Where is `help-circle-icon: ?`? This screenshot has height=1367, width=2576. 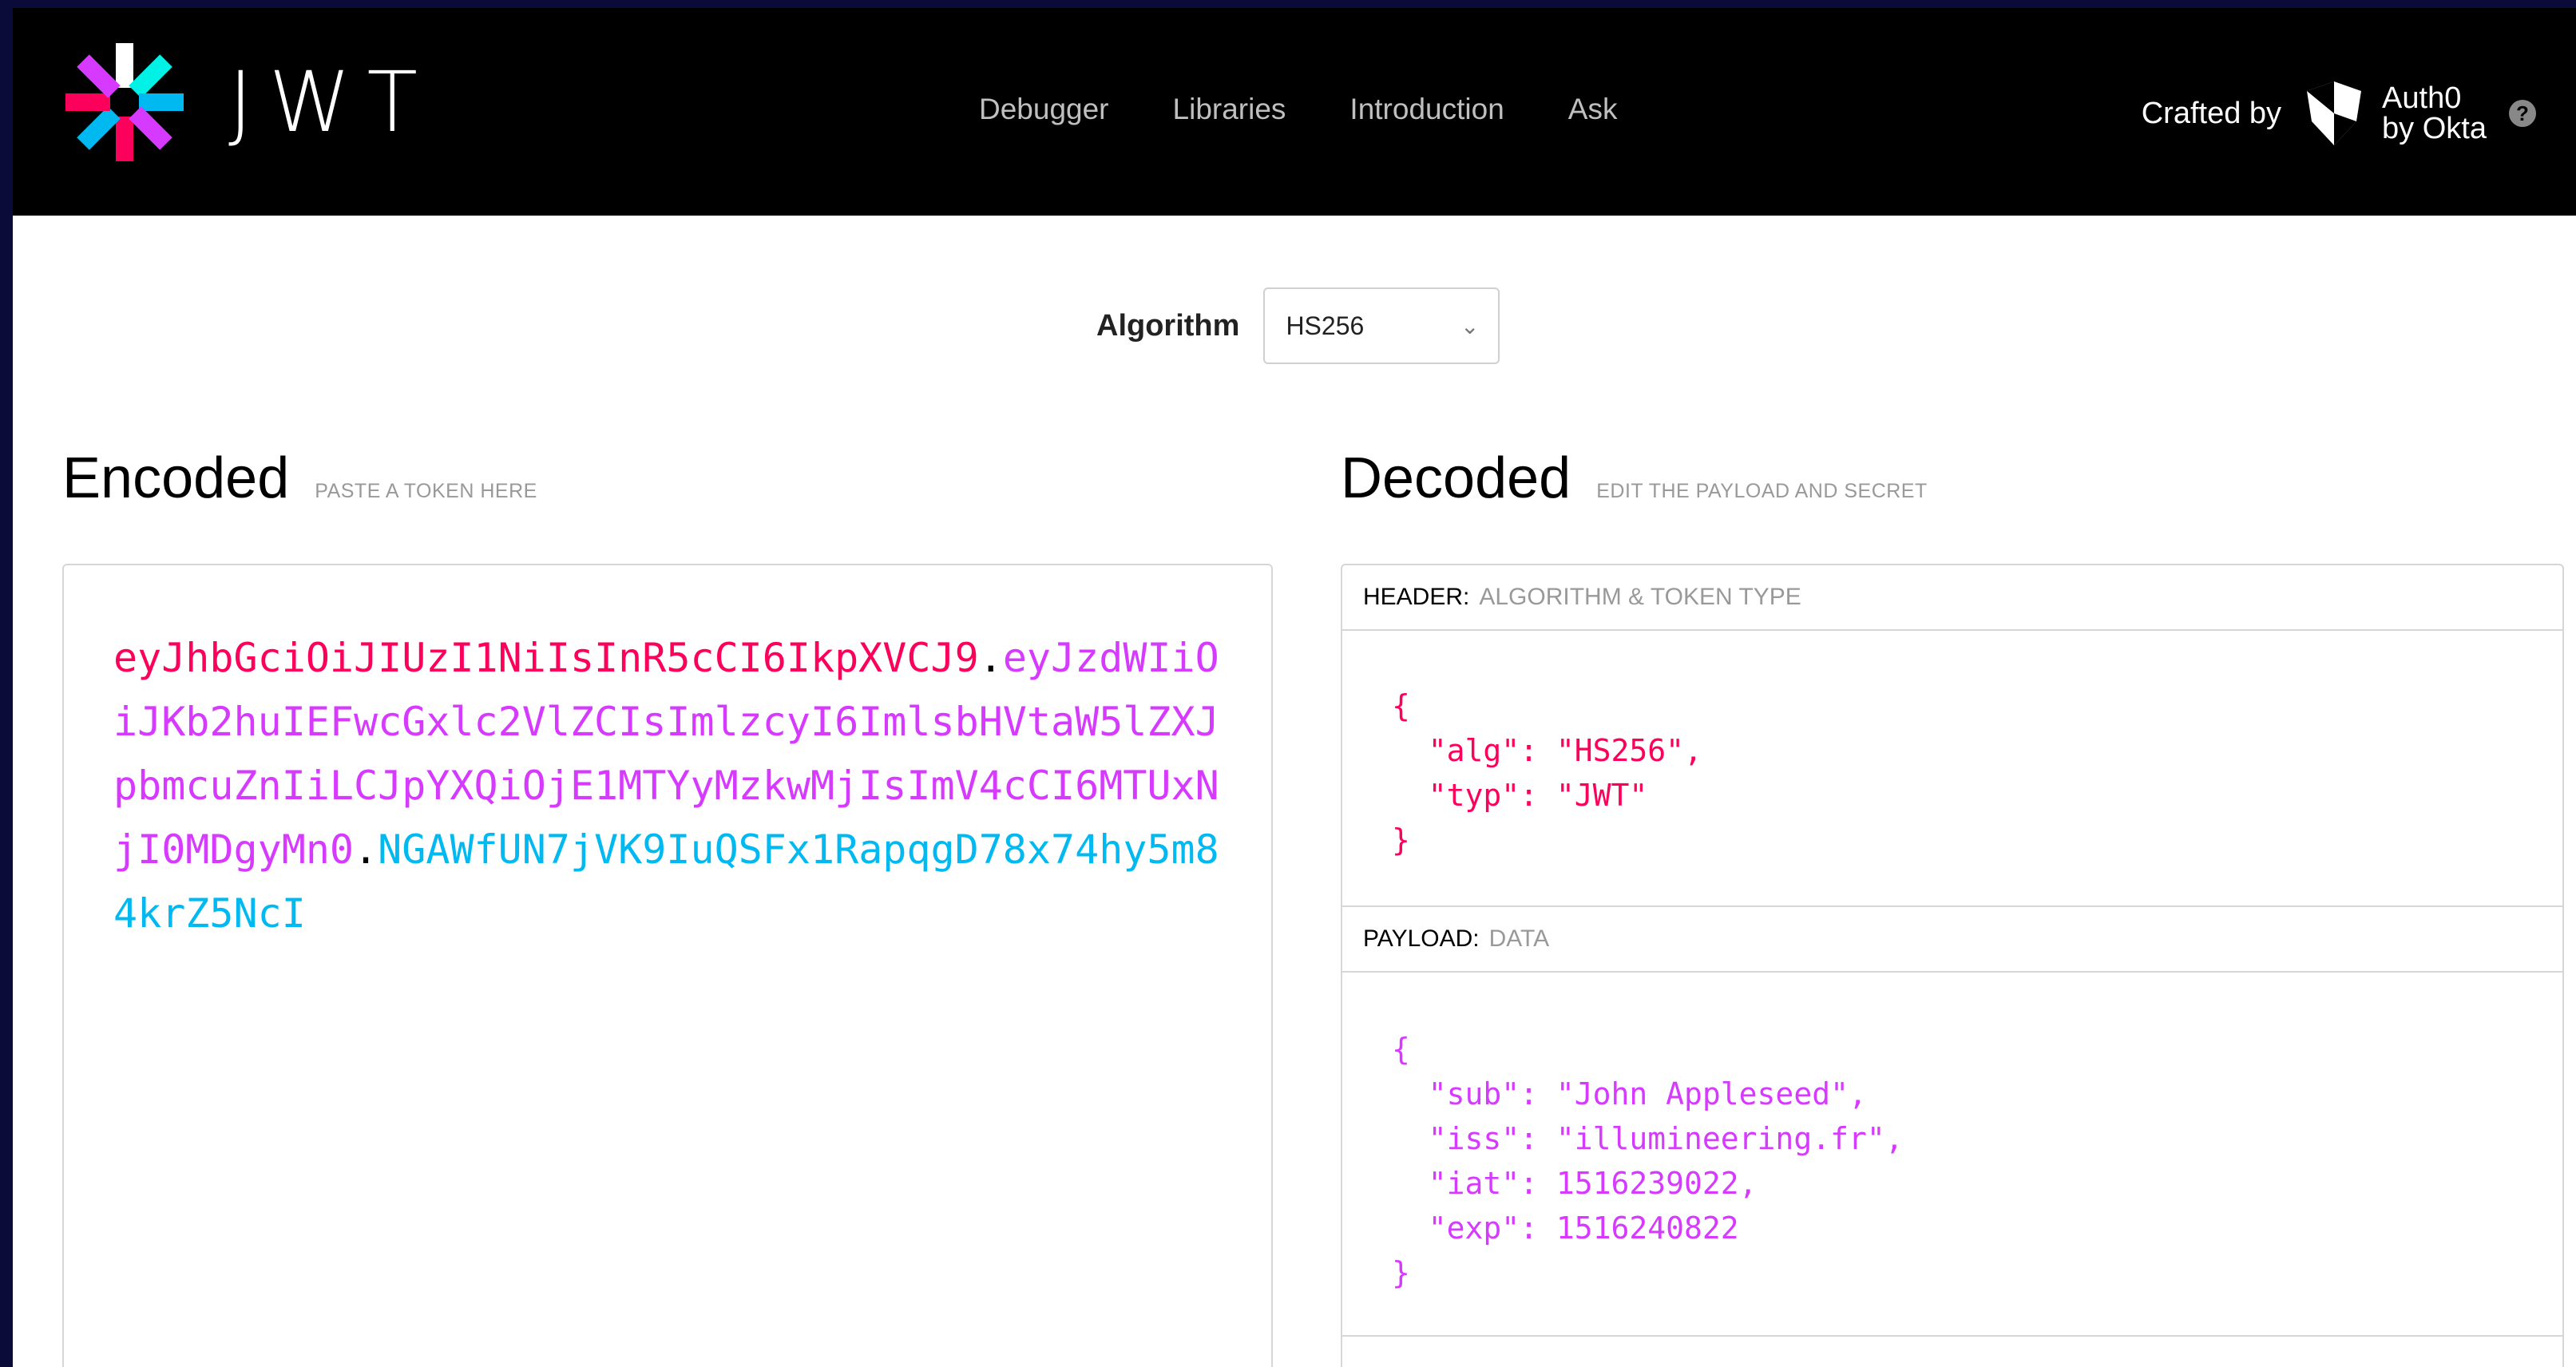
help-circle-icon: ? is located at coordinates (2522, 113).